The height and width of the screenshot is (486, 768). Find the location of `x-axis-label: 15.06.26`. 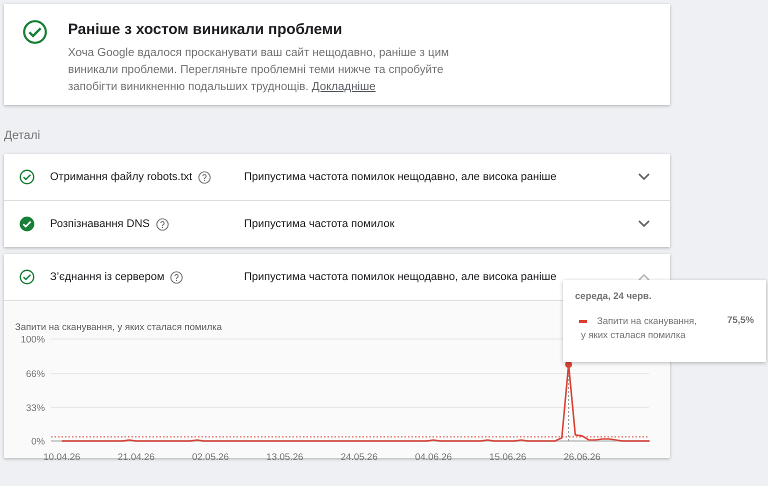

x-axis-label: 15.06.26 is located at coordinates (507, 457).